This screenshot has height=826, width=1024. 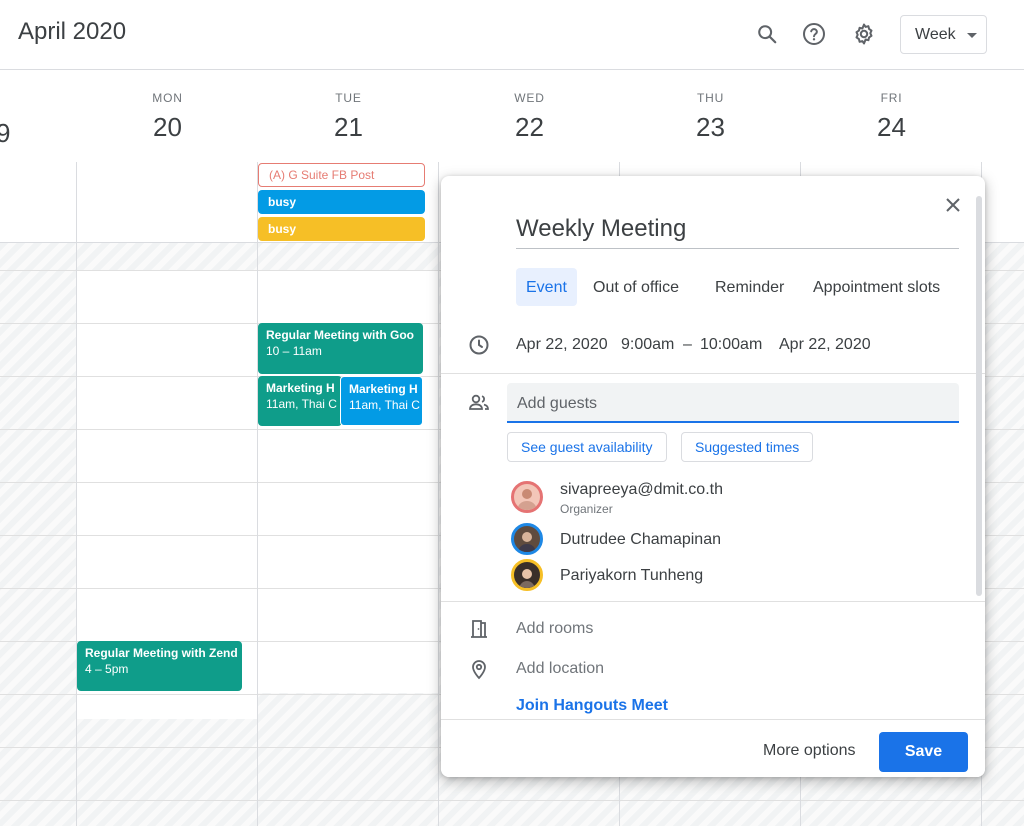 What do you see at coordinates (809, 751) in the screenshot?
I see `more-options-button: More options` at bounding box center [809, 751].